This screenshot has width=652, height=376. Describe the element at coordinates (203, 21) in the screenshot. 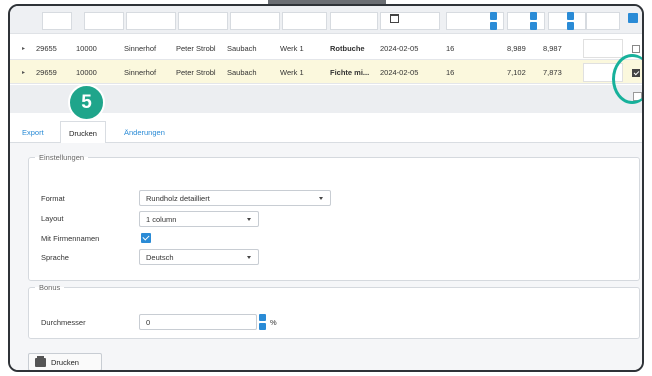

I see `filter-input-c4` at that location.